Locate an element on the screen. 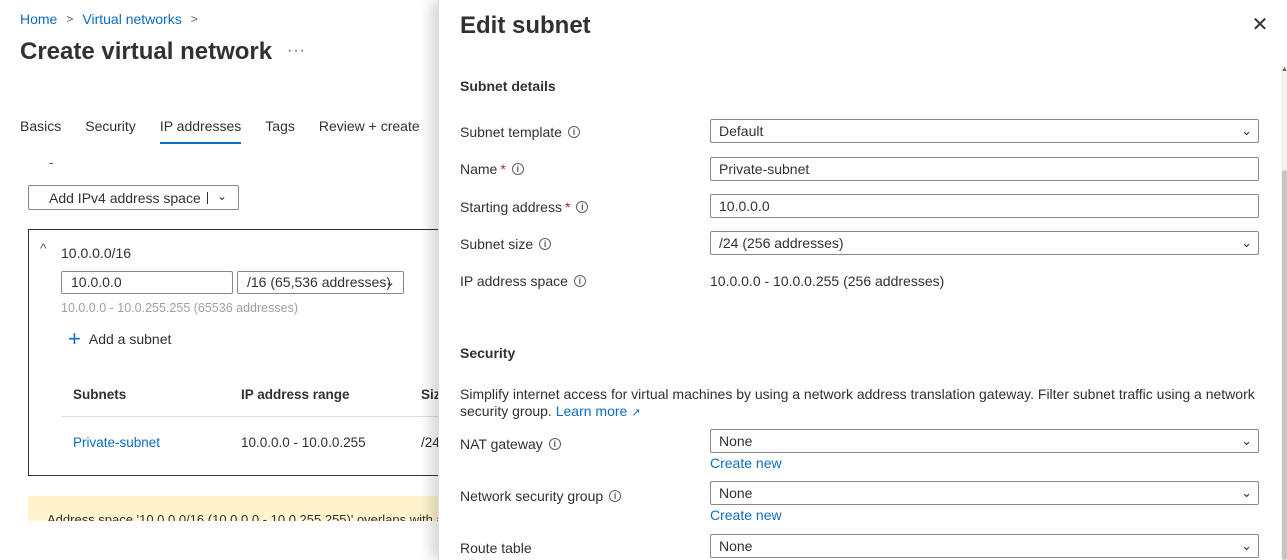 The height and width of the screenshot is (560, 1287). nsg-value: None is located at coordinates (736, 493).